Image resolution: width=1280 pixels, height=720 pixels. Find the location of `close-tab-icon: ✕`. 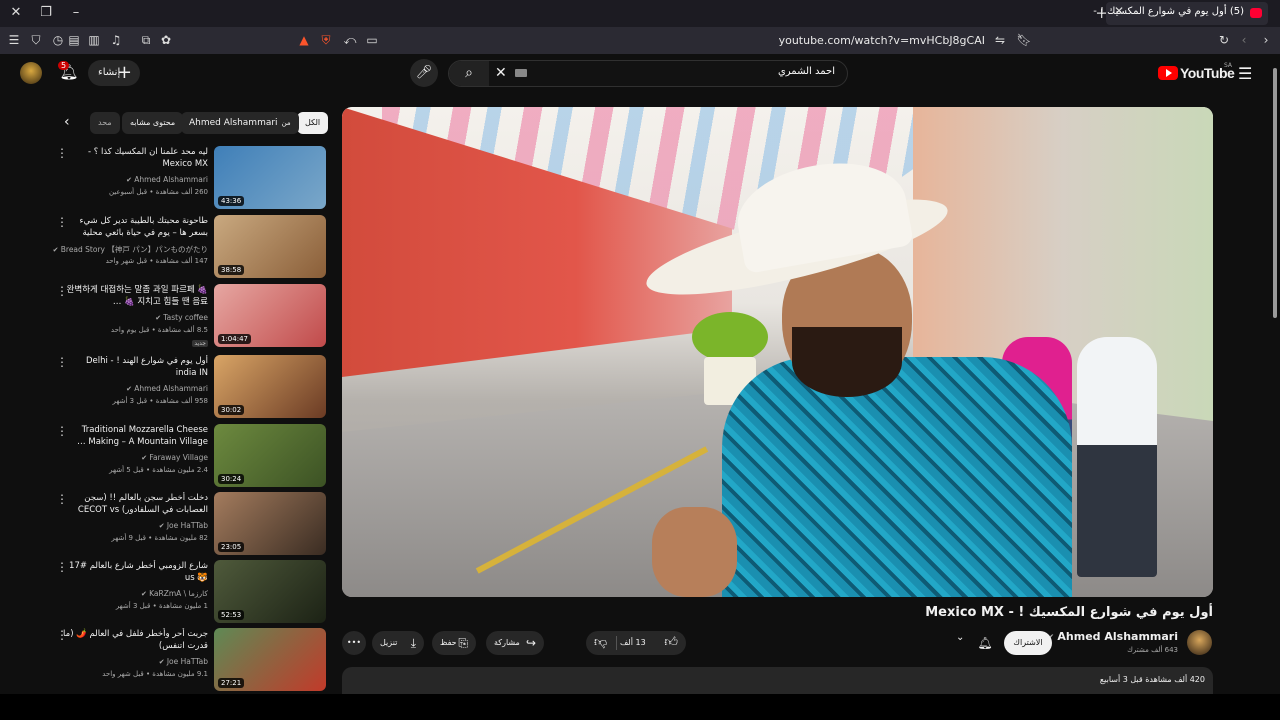

close-tab-icon: ✕ is located at coordinates (1119, 11).